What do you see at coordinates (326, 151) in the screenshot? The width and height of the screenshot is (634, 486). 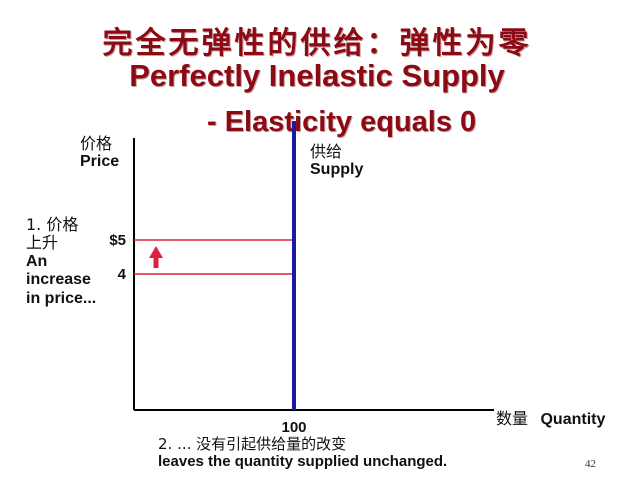 I see `supply-label-cn: 供给` at bounding box center [326, 151].